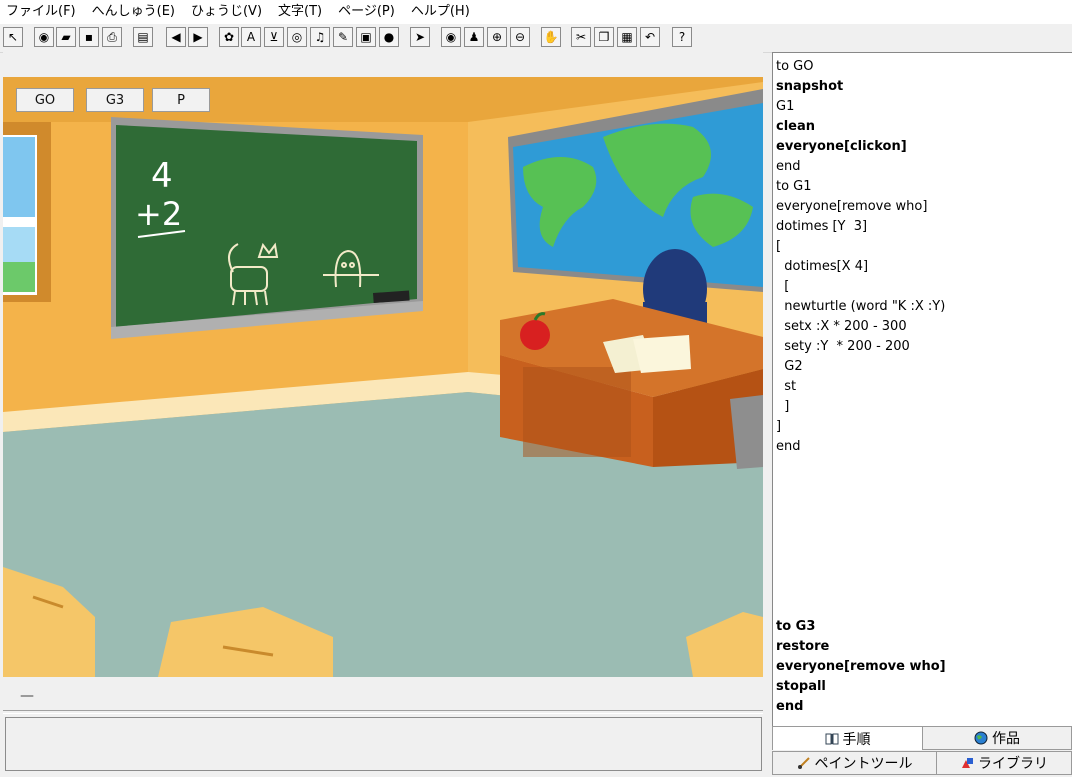  I want to click on code-line: to GO, so click(795, 66).